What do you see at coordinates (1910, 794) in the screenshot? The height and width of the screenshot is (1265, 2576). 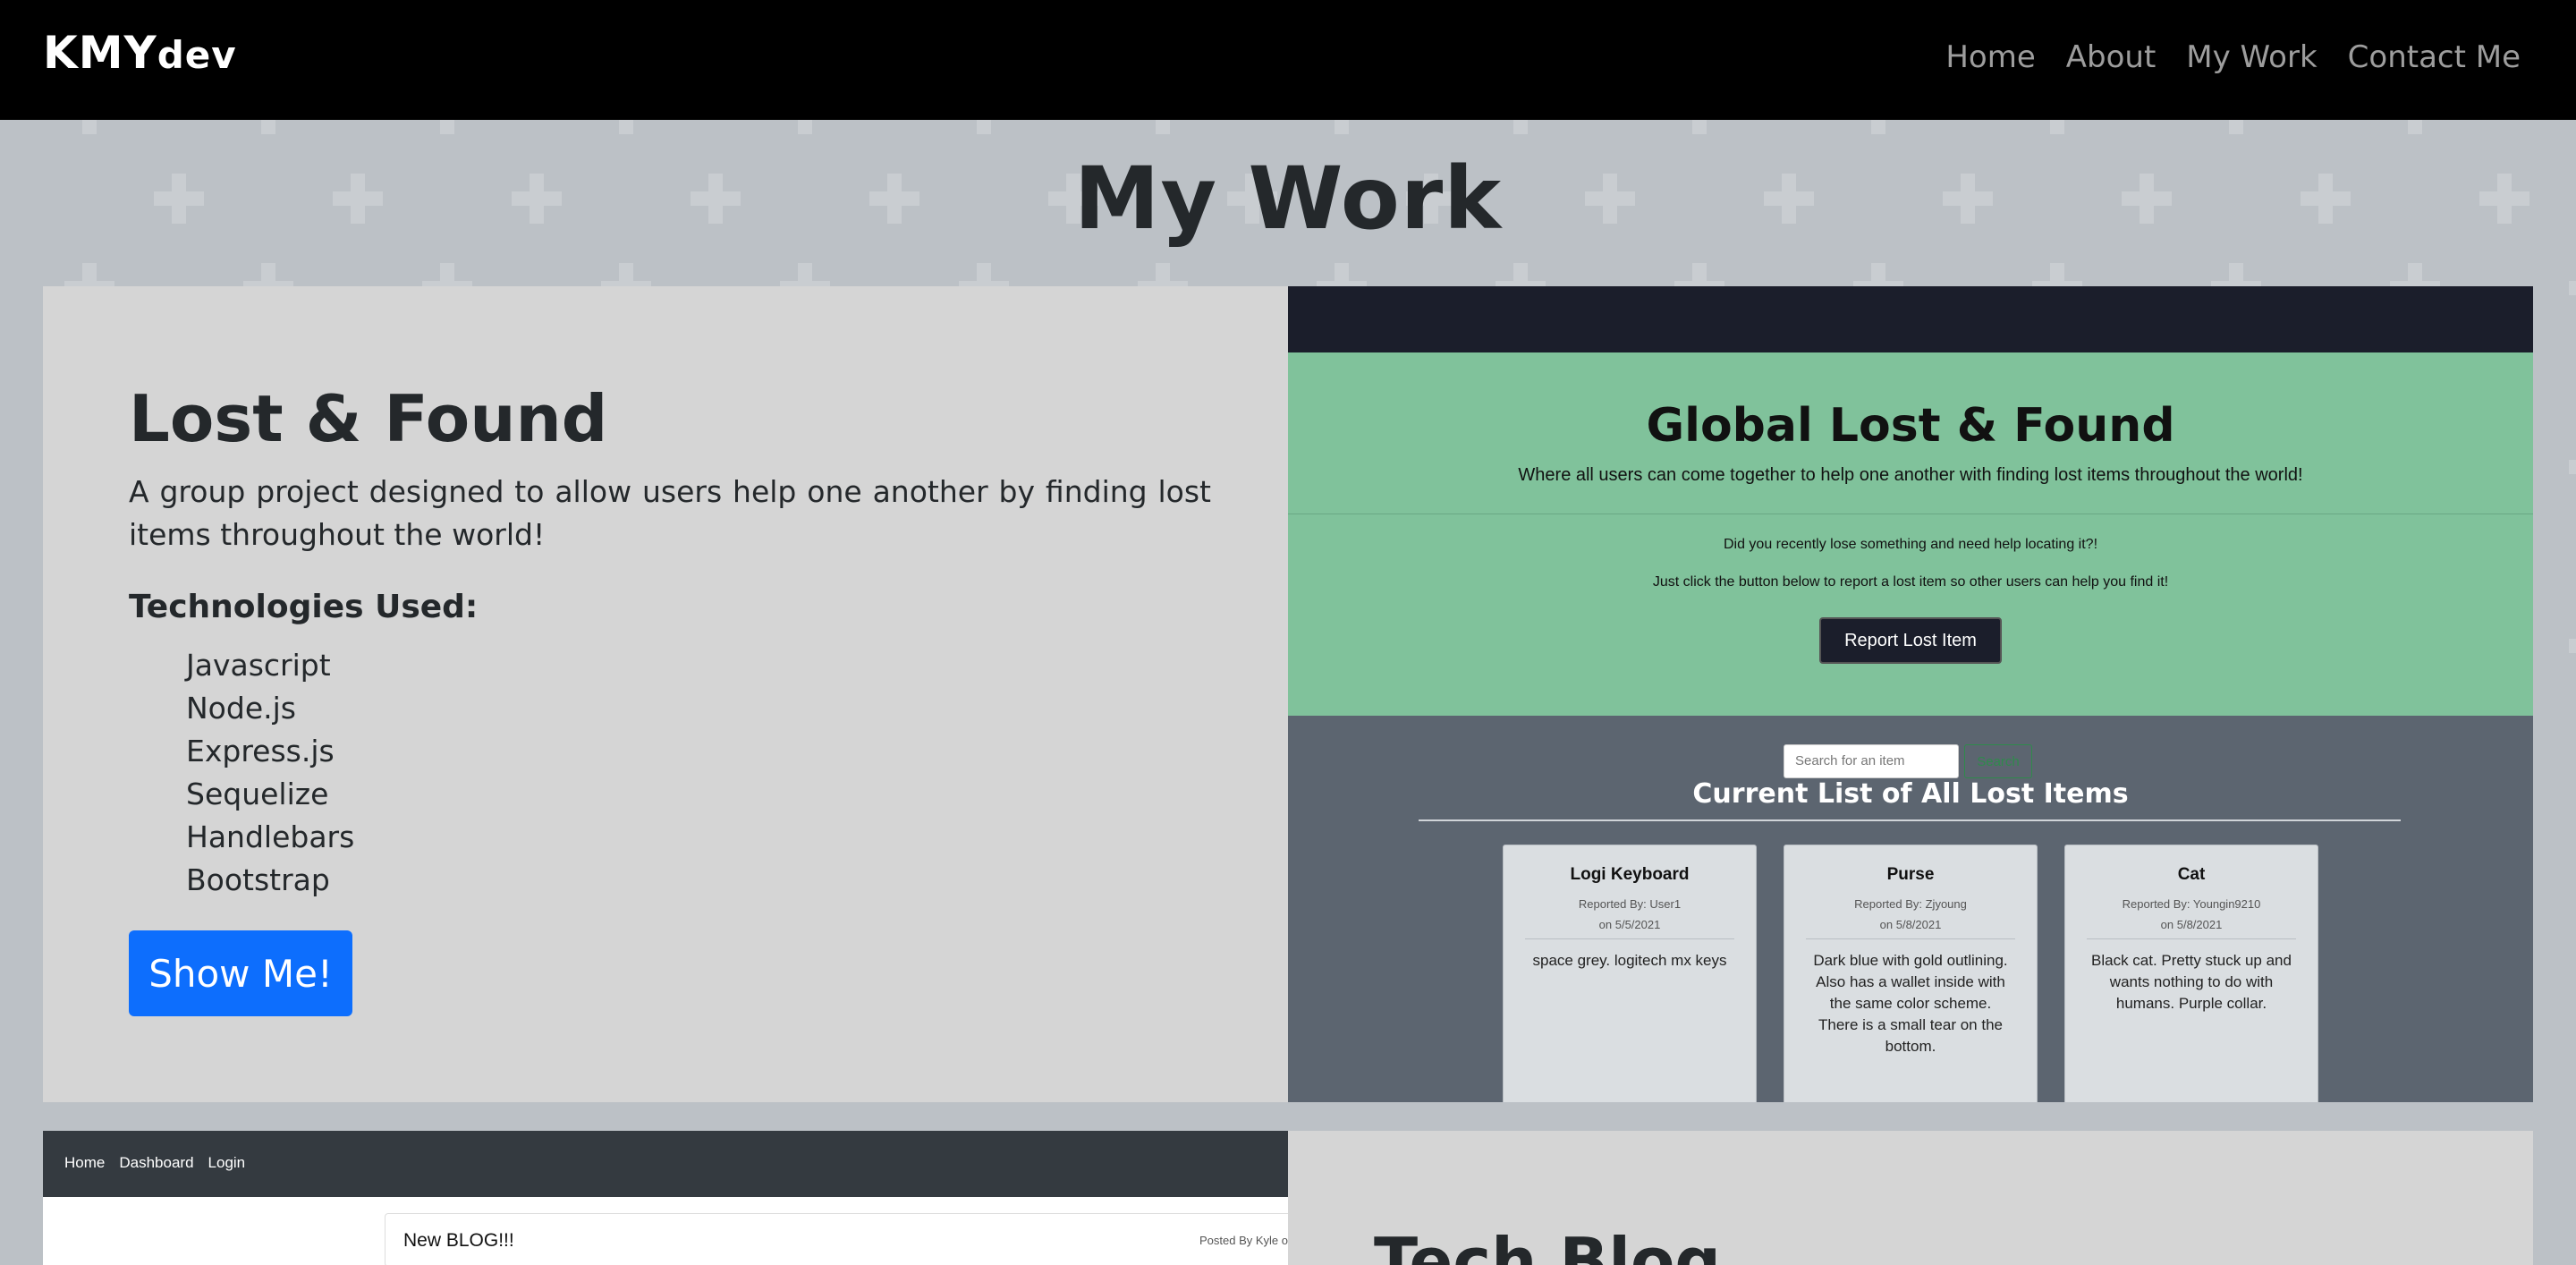 I see `preview-list-title: Current List of All Lost Items` at bounding box center [1910, 794].